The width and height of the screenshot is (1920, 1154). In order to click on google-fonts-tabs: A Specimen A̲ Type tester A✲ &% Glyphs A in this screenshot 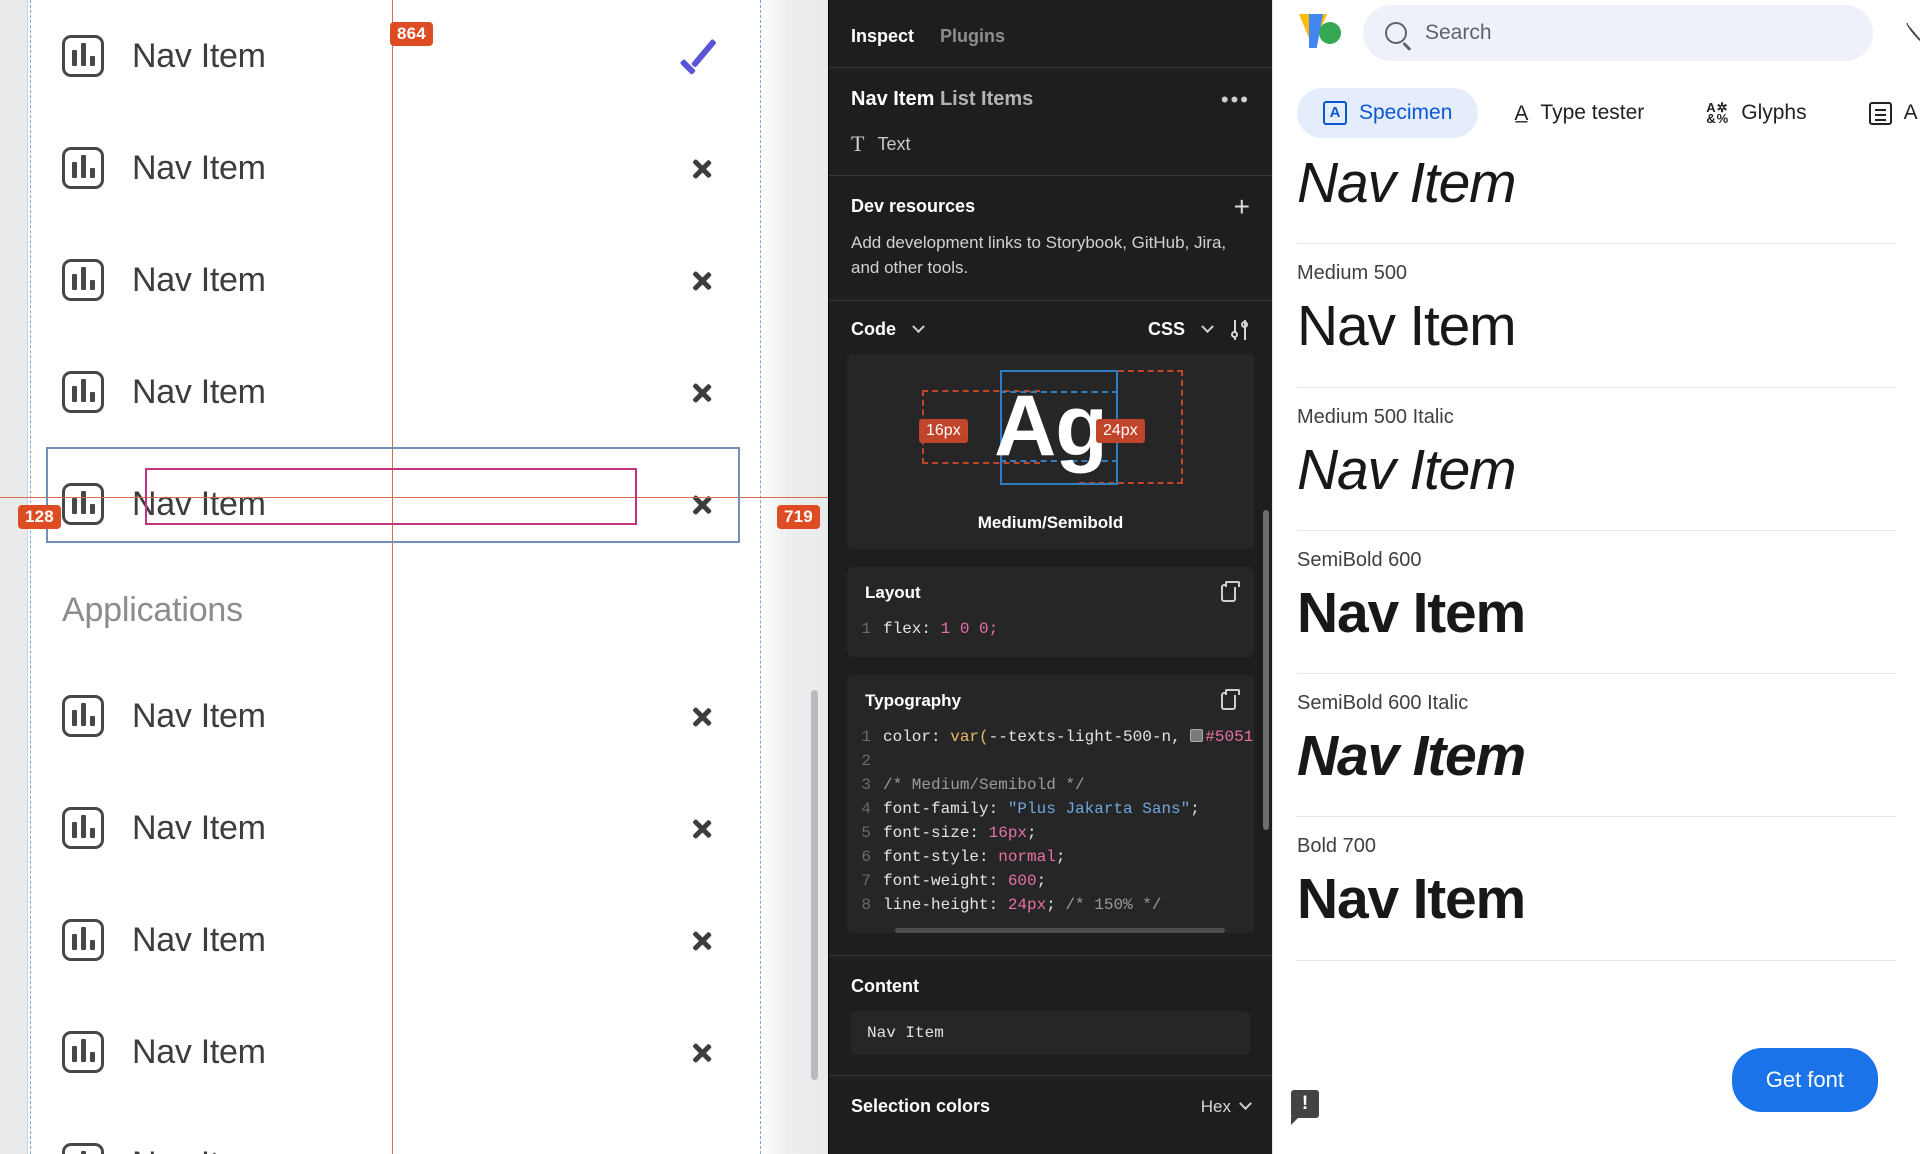, I will do `click(1596, 102)`.